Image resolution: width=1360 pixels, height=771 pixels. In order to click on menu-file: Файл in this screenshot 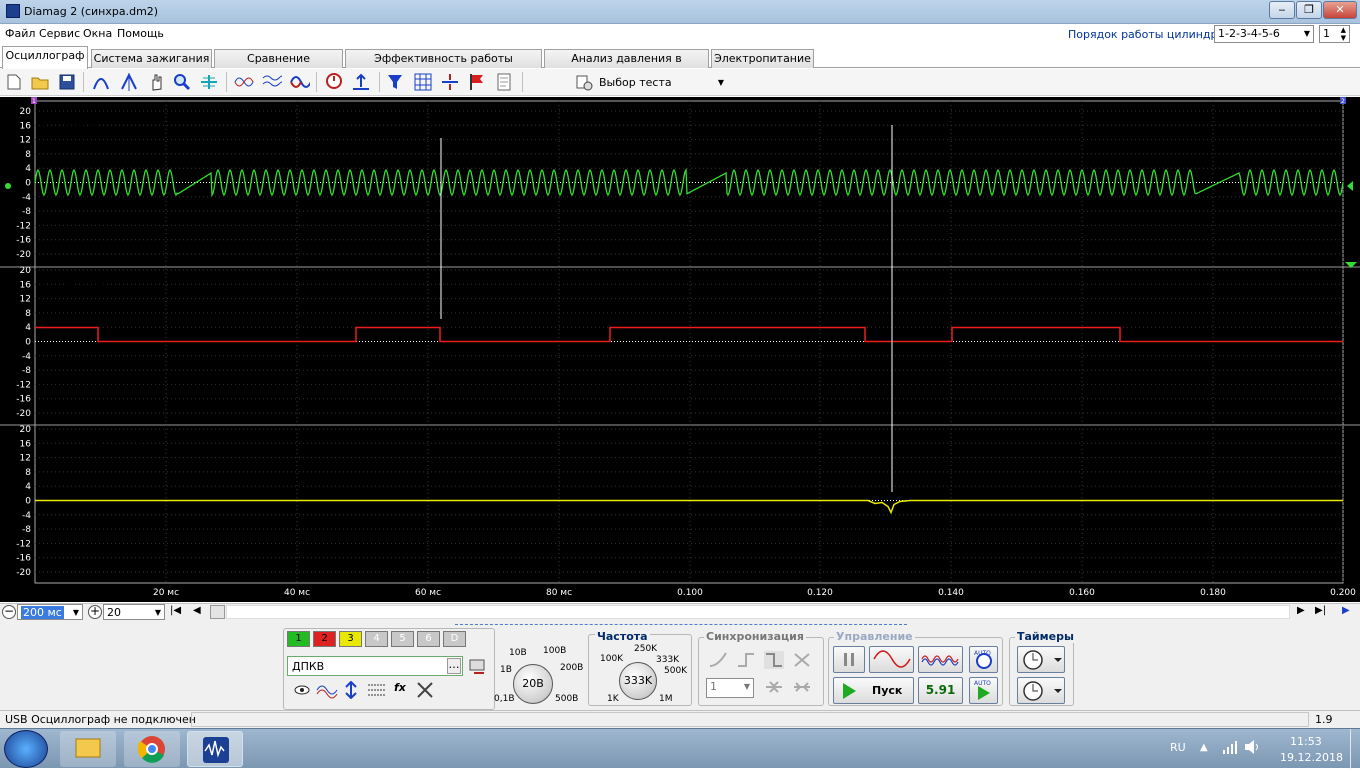, I will do `click(20, 33)`.